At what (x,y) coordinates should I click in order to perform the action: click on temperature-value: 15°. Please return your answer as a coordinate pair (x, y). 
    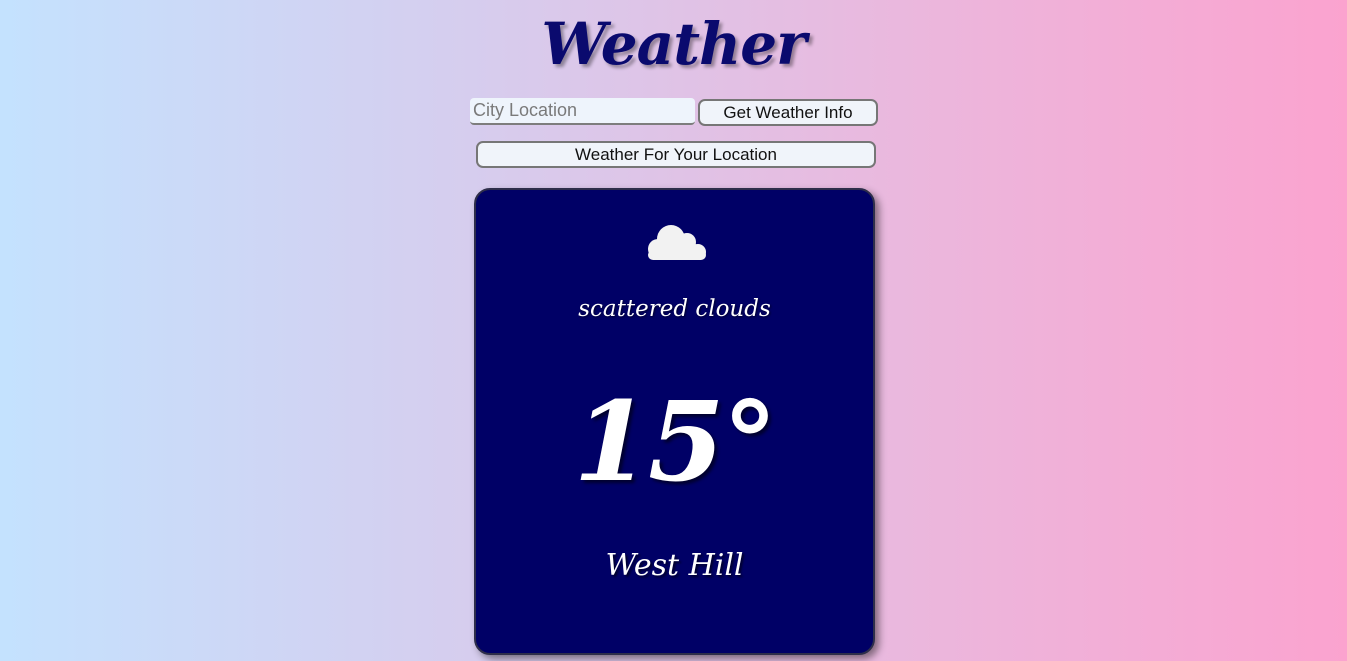
    Looking at the image, I should click on (675, 441).